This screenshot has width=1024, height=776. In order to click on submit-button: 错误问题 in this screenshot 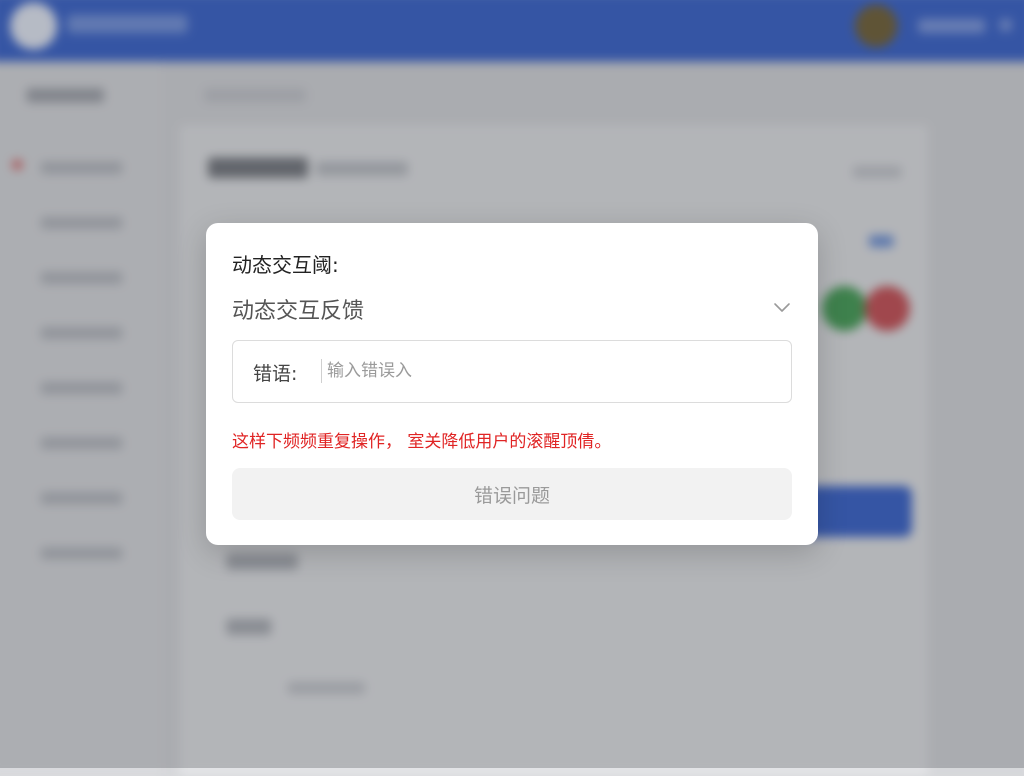, I will do `click(512, 494)`.